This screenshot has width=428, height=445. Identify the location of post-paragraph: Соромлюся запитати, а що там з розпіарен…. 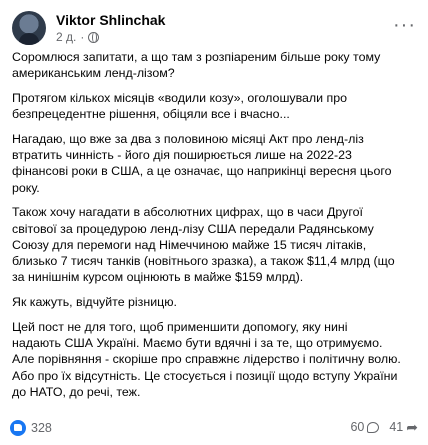
(196, 65).